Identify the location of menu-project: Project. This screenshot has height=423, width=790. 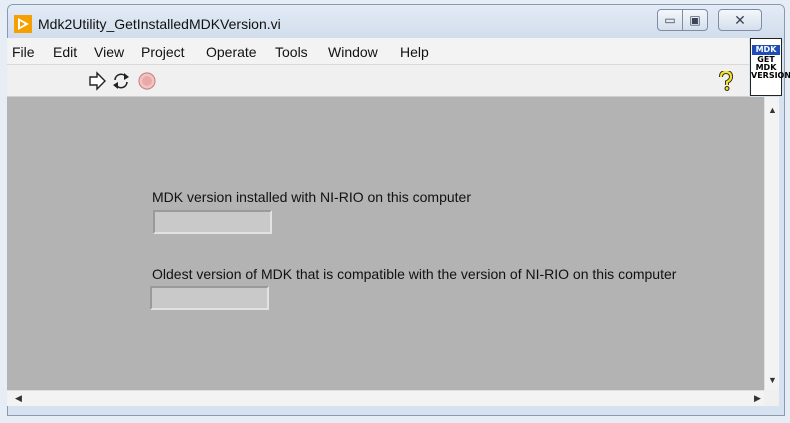
(163, 52).